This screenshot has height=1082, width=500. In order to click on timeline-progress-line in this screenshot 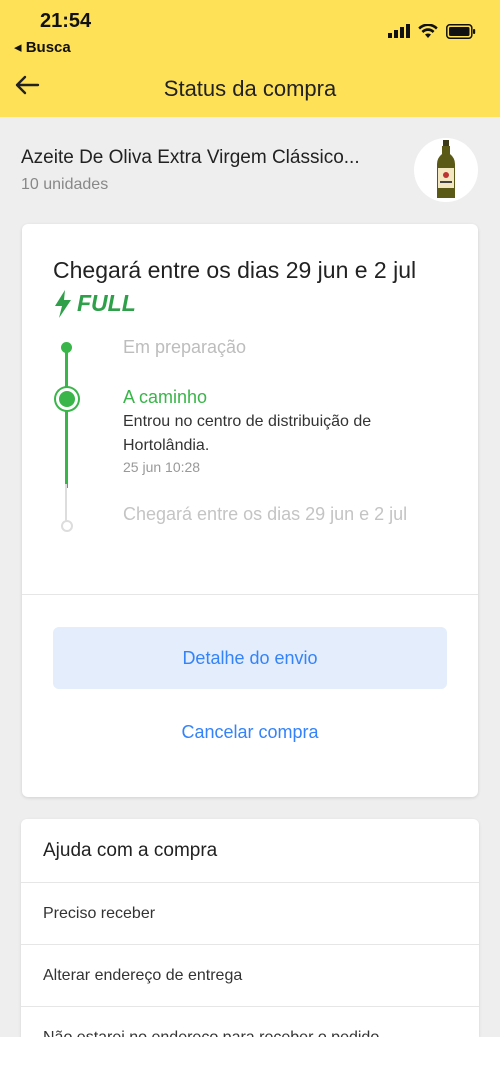, I will do `click(66, 418)`.